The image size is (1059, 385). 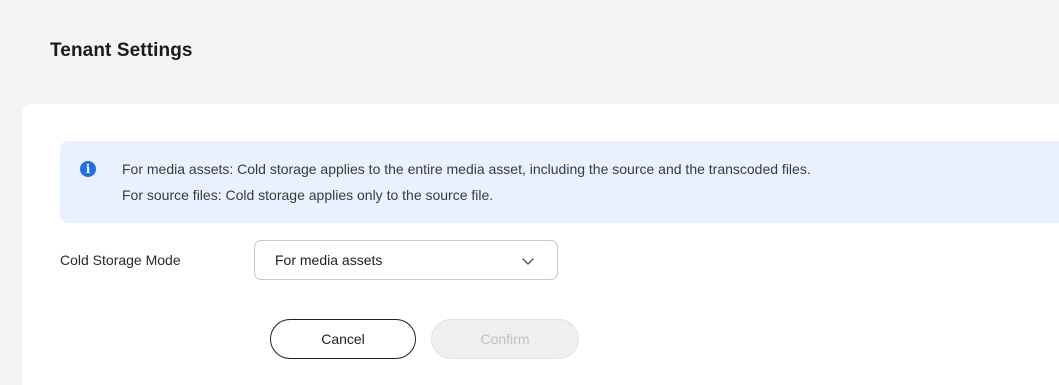 I want to click on cold-storage-mode-value: For media assets, so click(x=329, y=260).